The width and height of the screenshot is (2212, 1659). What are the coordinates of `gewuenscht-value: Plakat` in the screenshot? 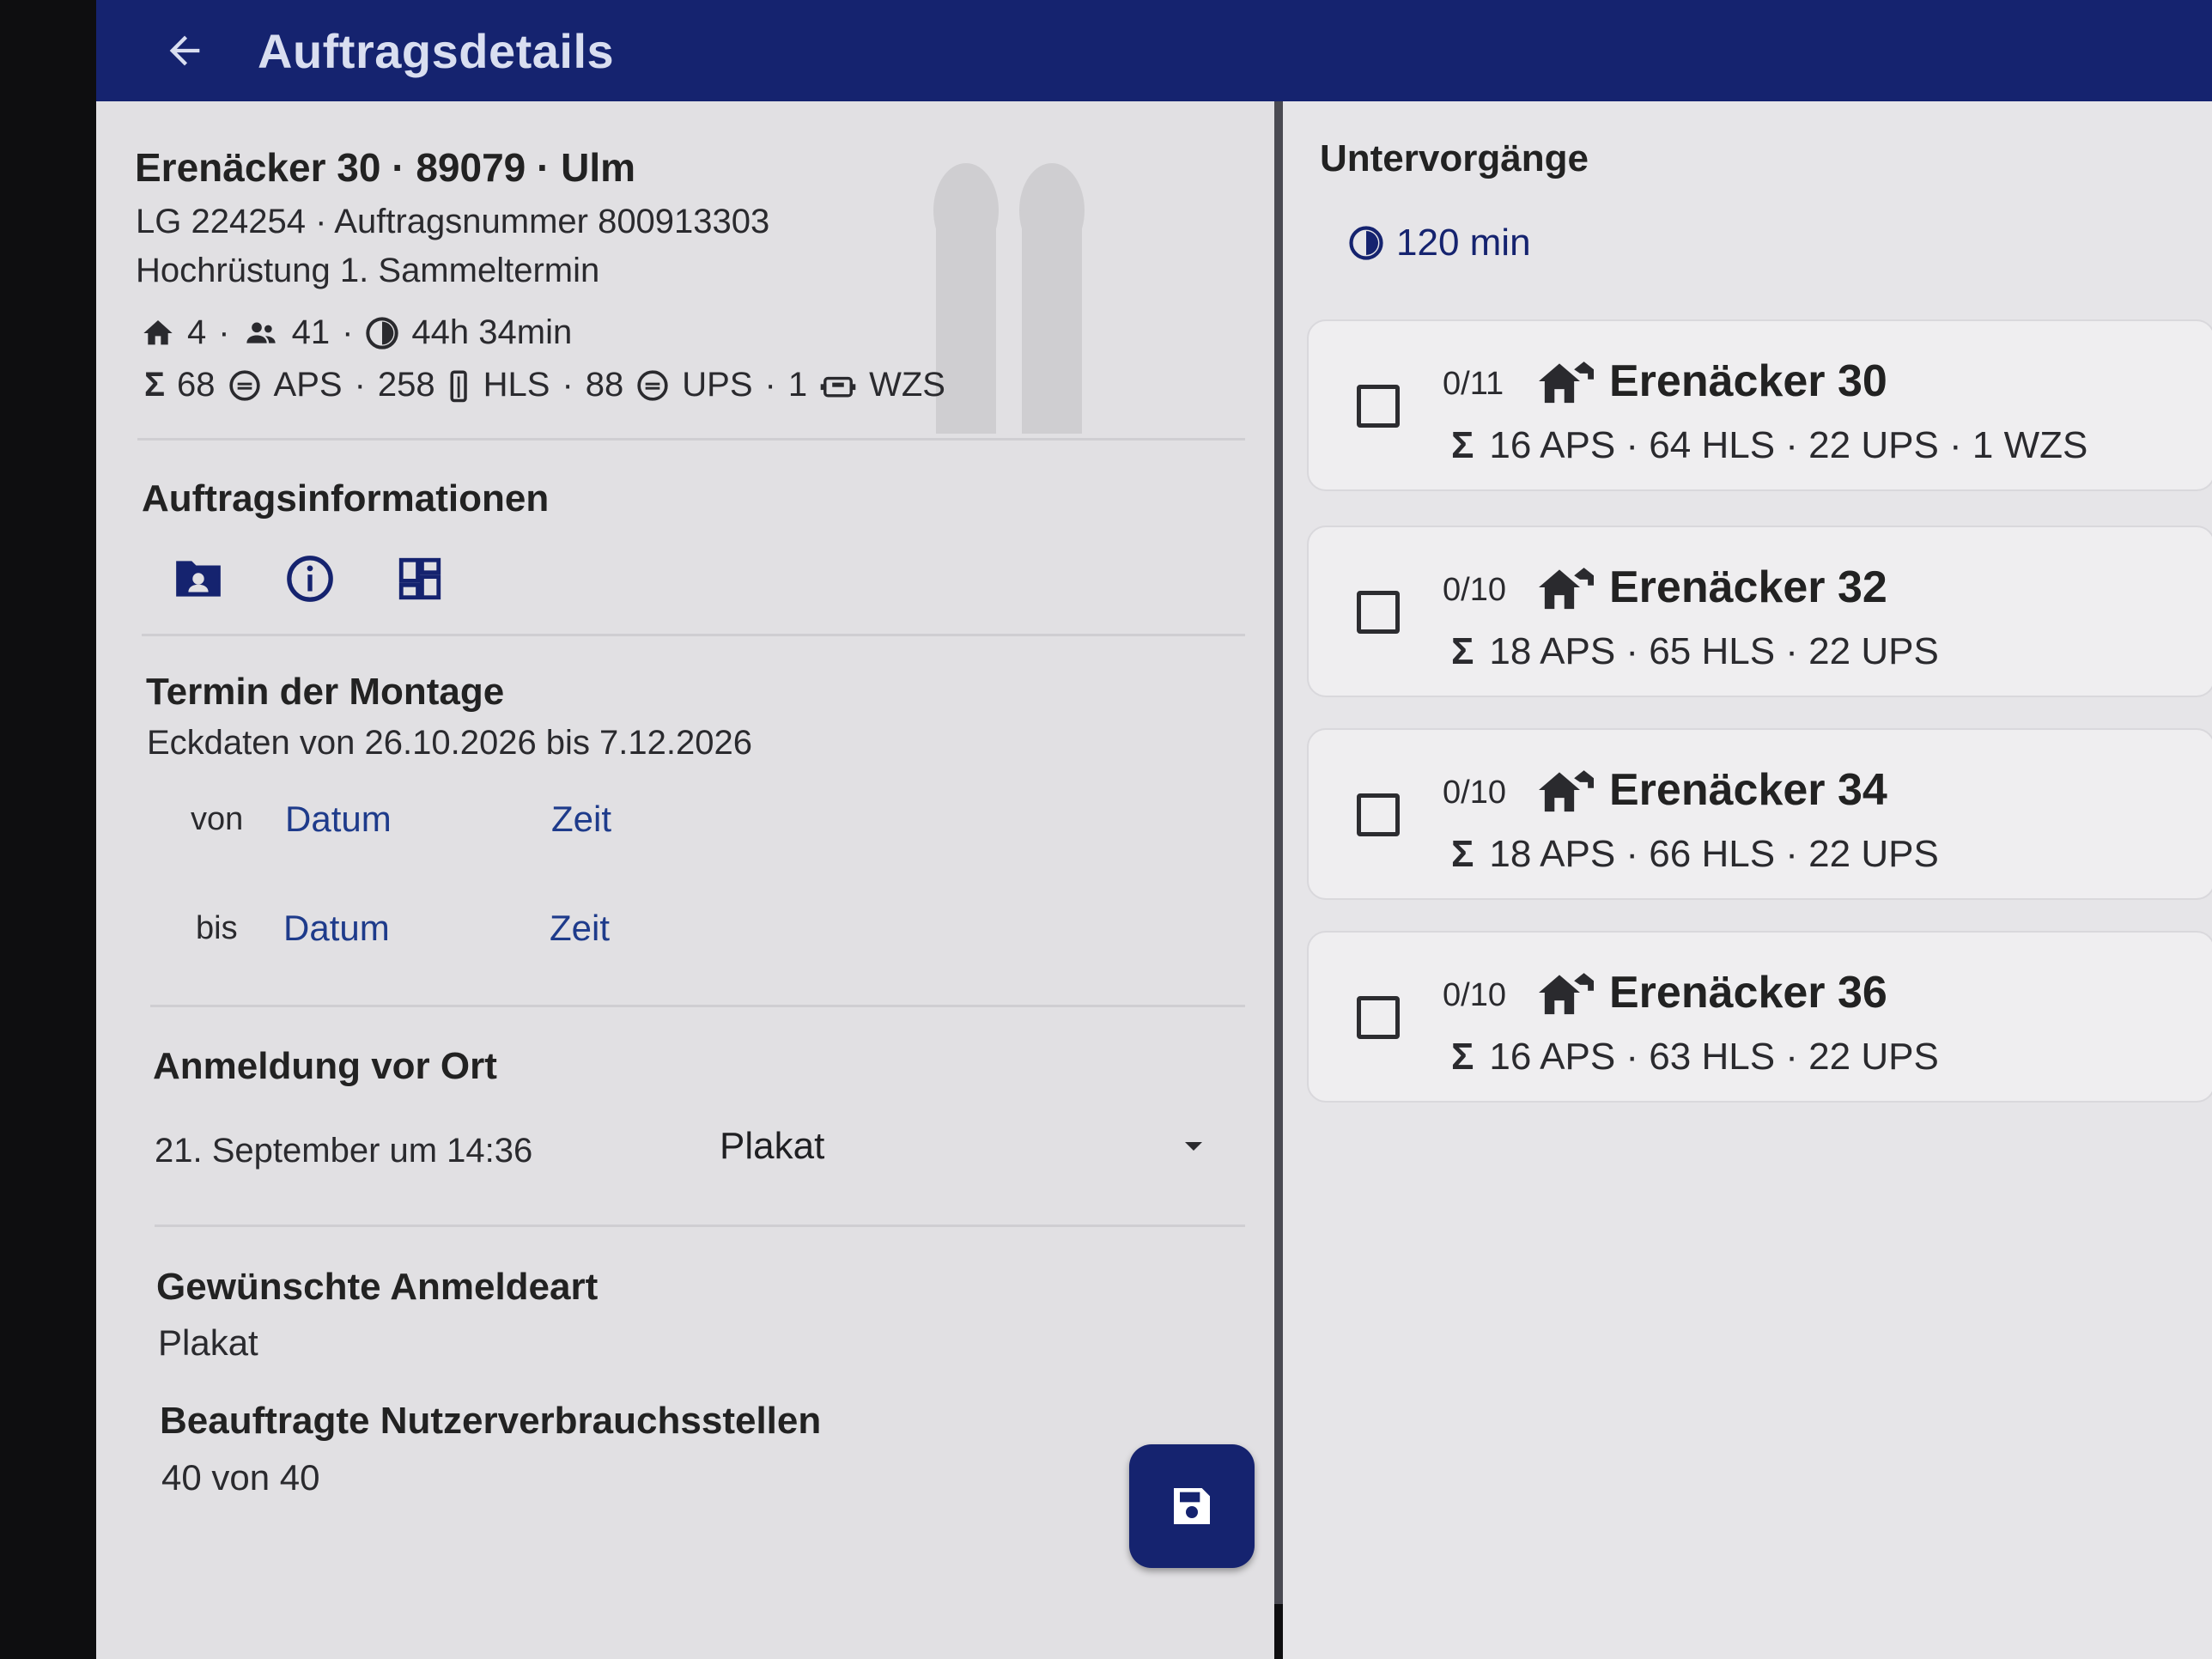 It's located at (208, 1342).